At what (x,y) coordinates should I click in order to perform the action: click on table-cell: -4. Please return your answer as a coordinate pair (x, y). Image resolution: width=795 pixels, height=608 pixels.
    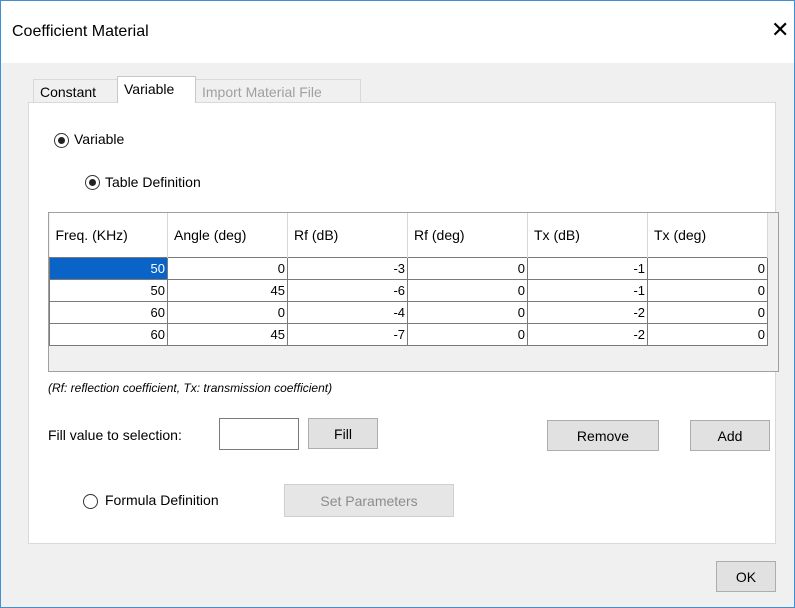
    Looking at the image, I should click on (347, 312).